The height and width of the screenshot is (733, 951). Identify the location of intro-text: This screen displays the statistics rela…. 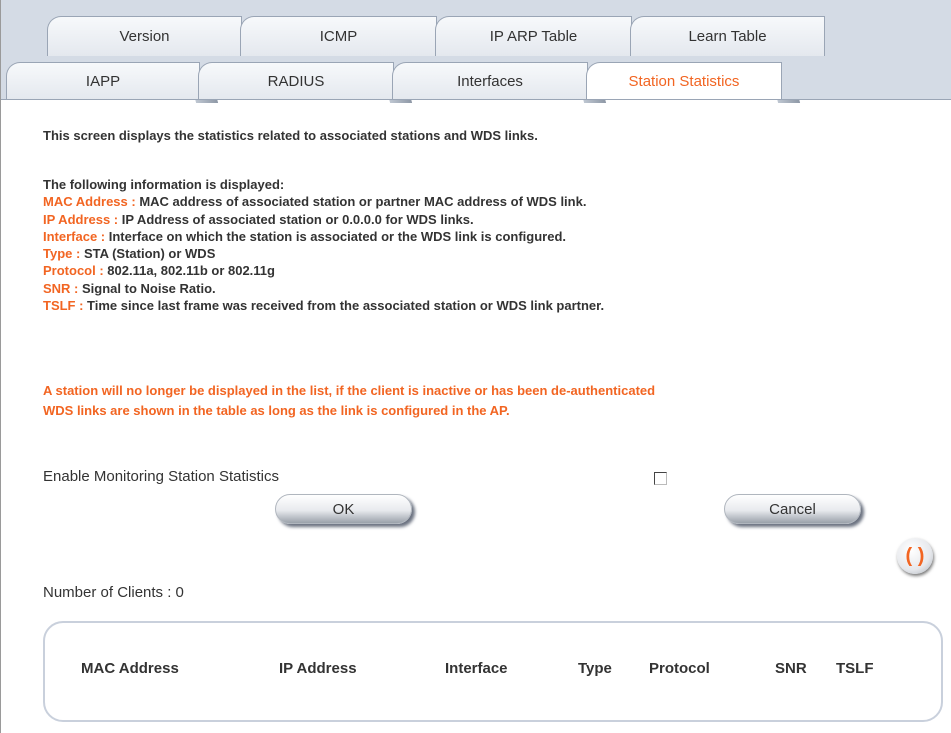
(290, 135).